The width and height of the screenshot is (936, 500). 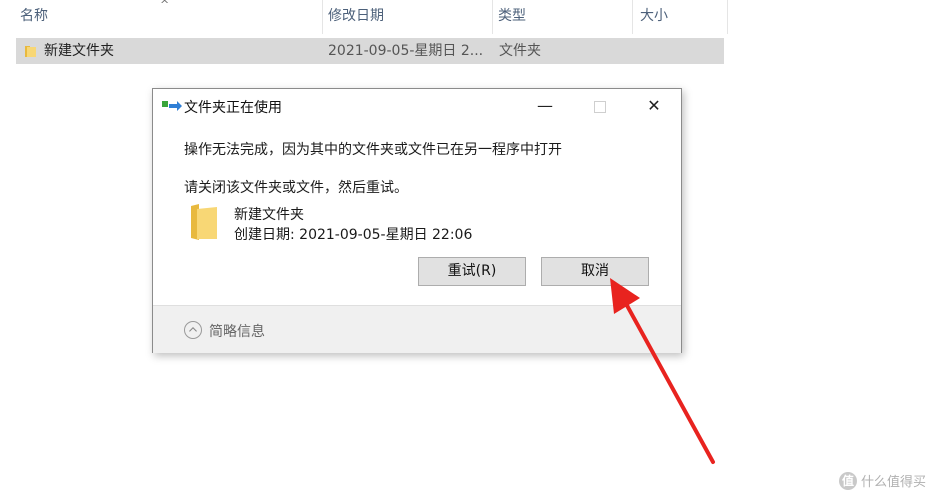 What do you see at coordinates (296, 188) in the screenshot?
I see `instruction-message: 请关闭该文件夹或文件，然后重试。` at bounding box center [296, 188].